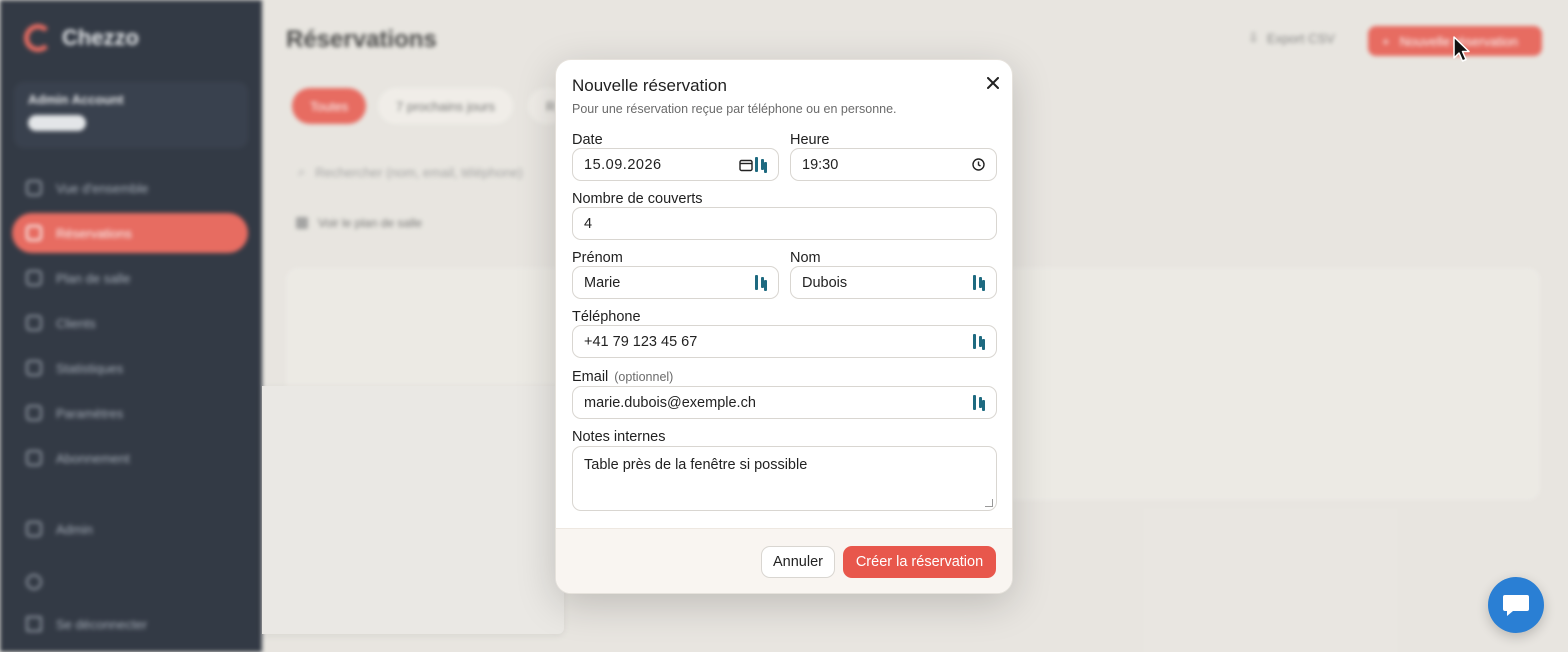 This screenshot has width=1568, height=652. What do you see at coordinates (587, 140) in the screenshot?
I see `date-label: Date` at bounding box center [587, 140].